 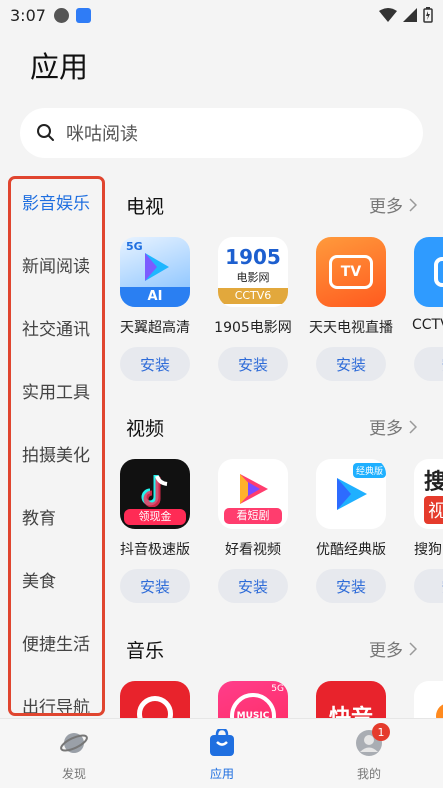 What do you see at coordinates (428, 550) in the screenshot?
I see `app-name: 搜狗` at bounding box center [428, 550].